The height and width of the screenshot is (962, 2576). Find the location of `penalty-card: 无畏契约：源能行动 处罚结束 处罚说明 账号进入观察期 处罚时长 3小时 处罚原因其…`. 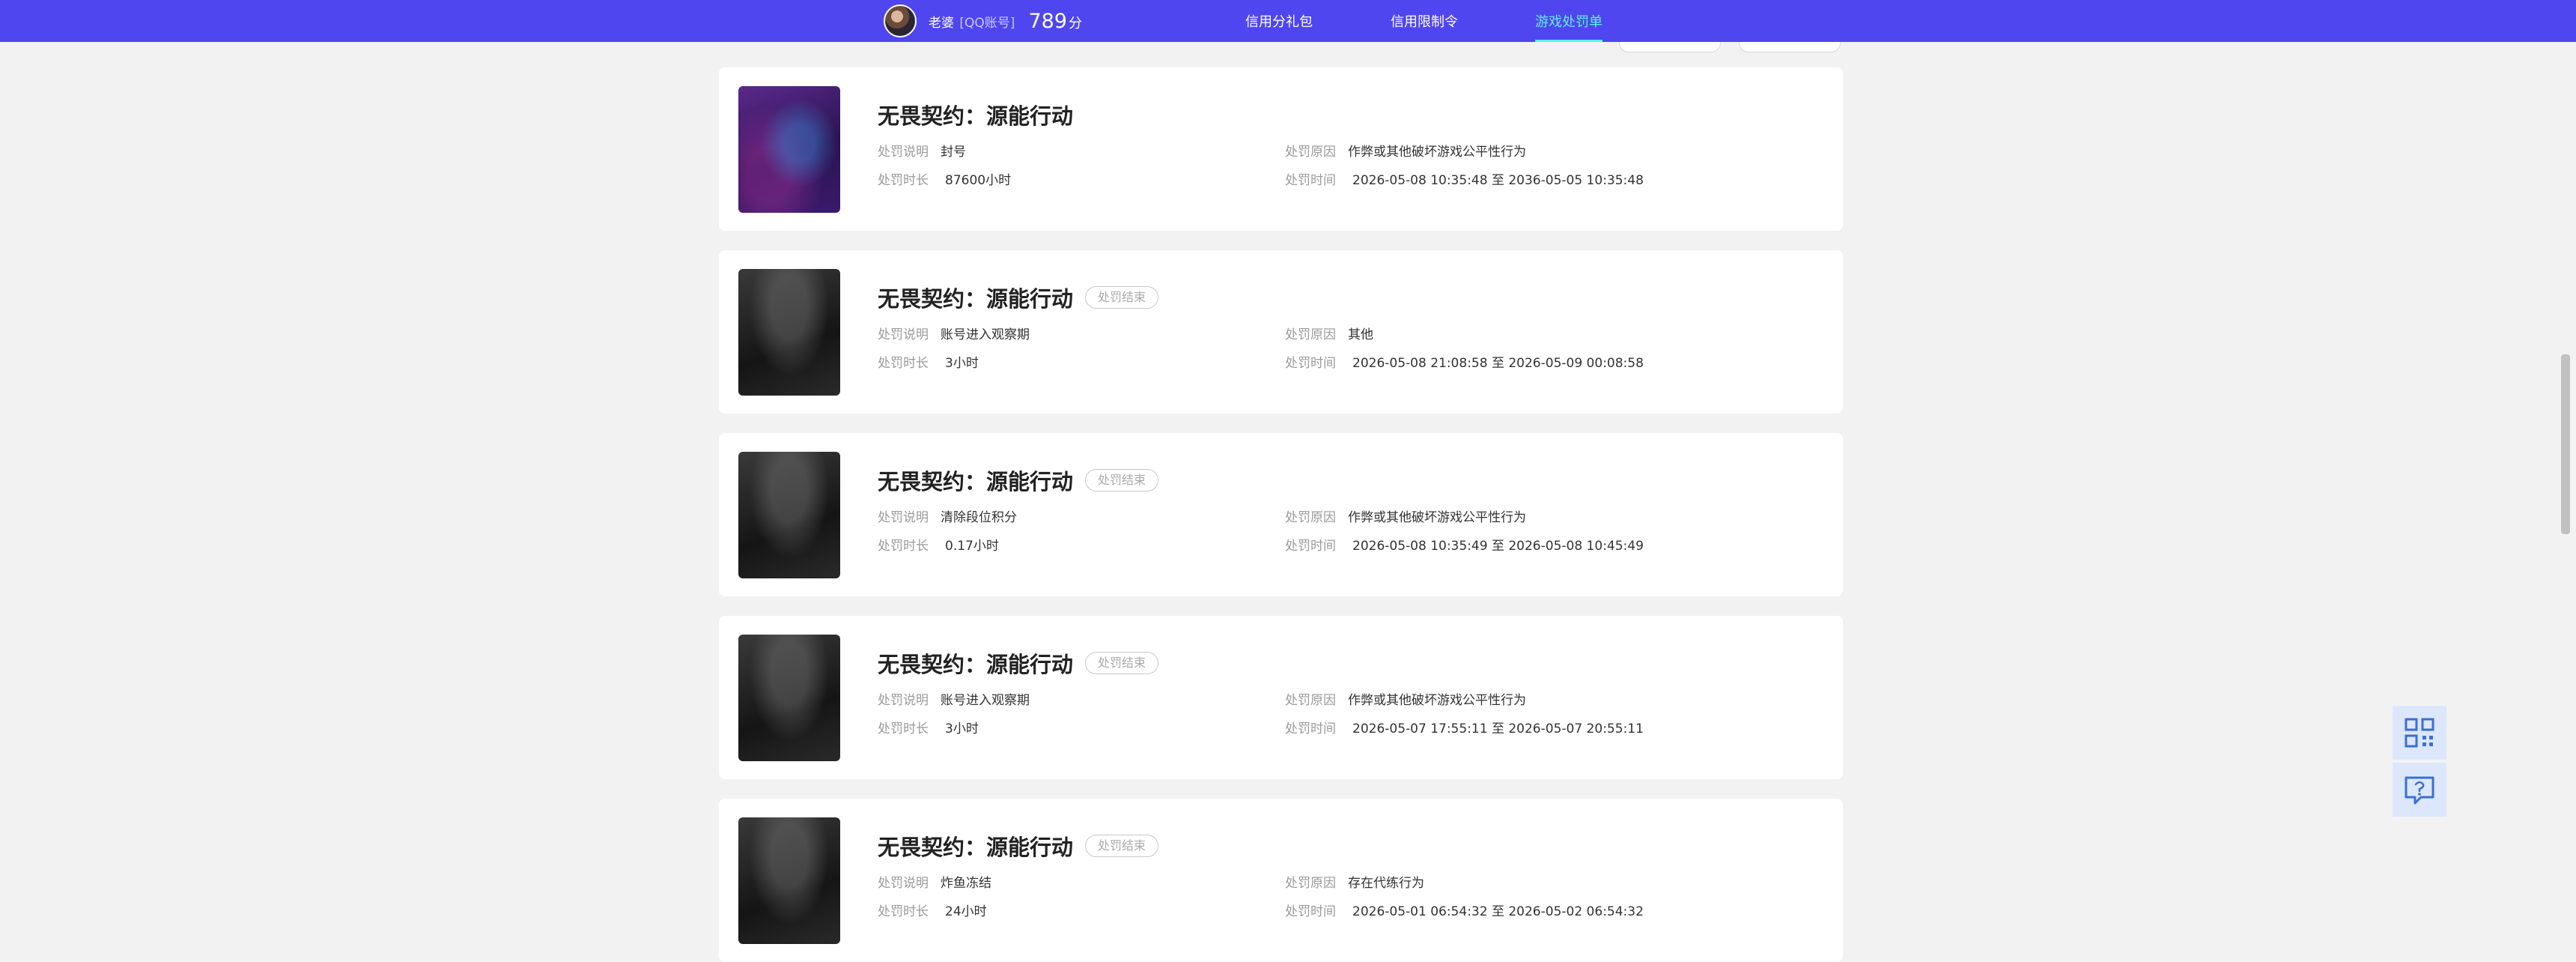

penalty-card: 无畏契约：源能行动 处罚结束 处罚说明 账号进入观察期 处罚时长 3小时 处罚原因其… is located at coordinates (1281, 332).